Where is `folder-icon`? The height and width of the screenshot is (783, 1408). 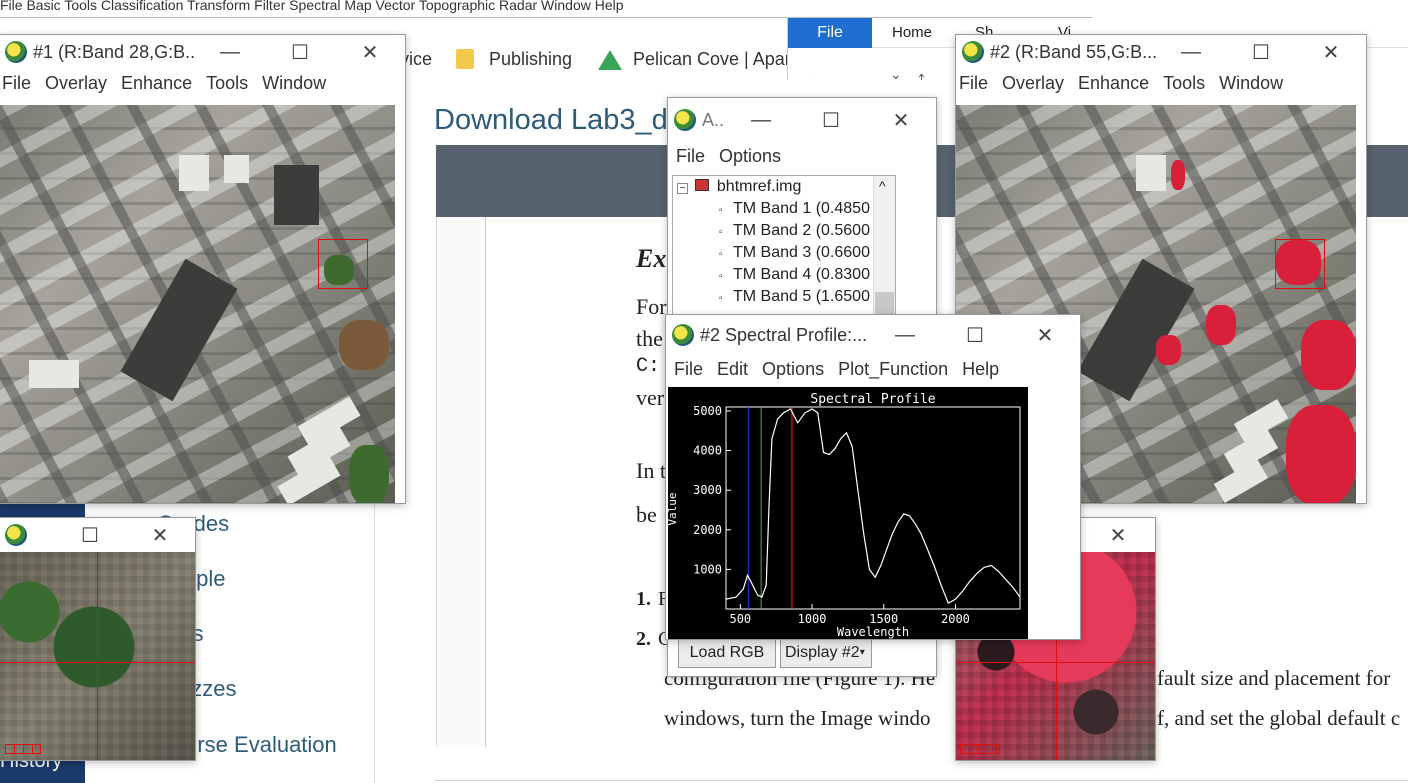
folder-icon is located at coordinates (465, 59).